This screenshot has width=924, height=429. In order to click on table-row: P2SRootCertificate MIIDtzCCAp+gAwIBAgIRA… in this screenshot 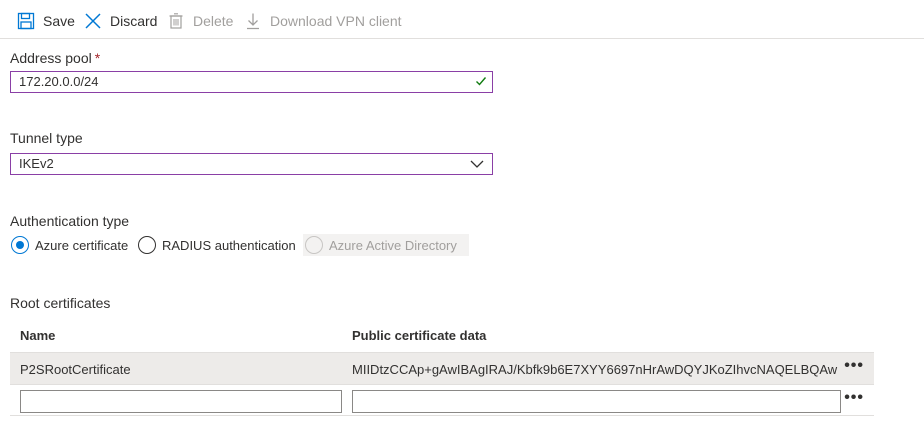, I will do `click(442, 368)`.